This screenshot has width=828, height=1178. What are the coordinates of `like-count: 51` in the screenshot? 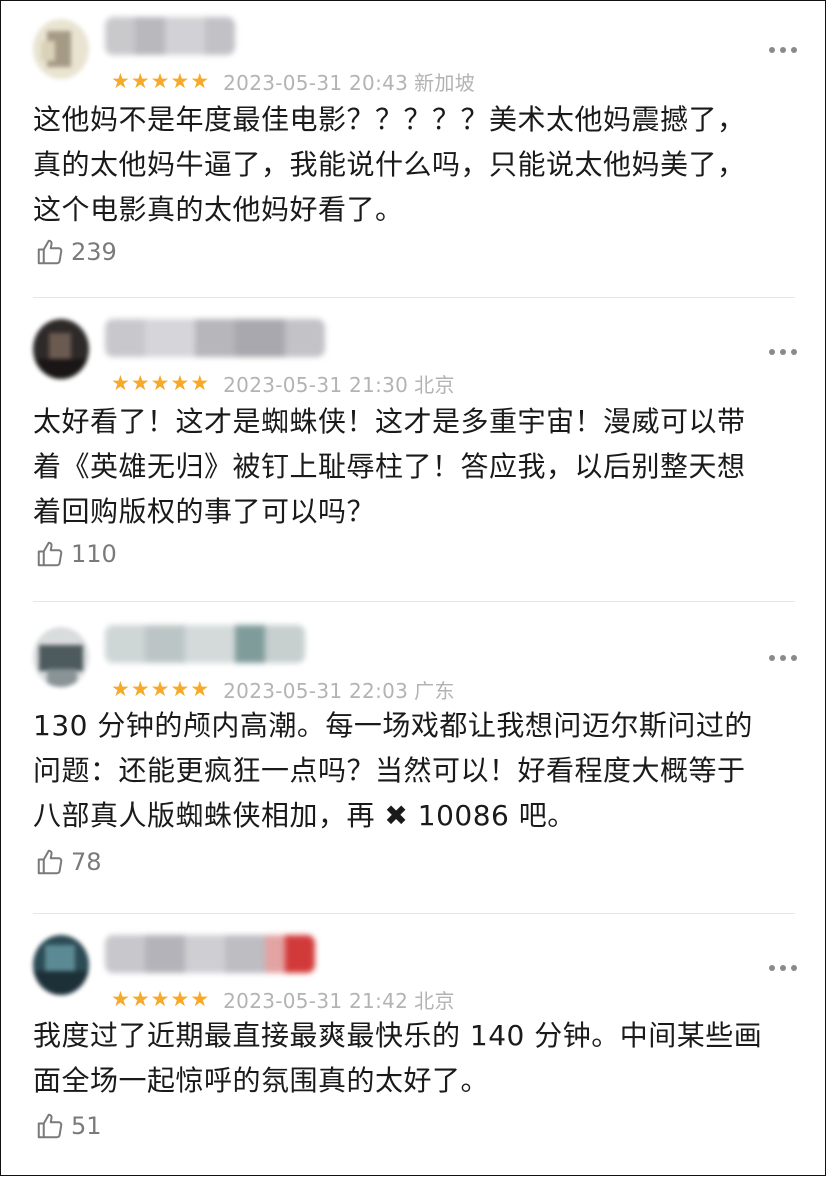 It's located at (86, 1126).